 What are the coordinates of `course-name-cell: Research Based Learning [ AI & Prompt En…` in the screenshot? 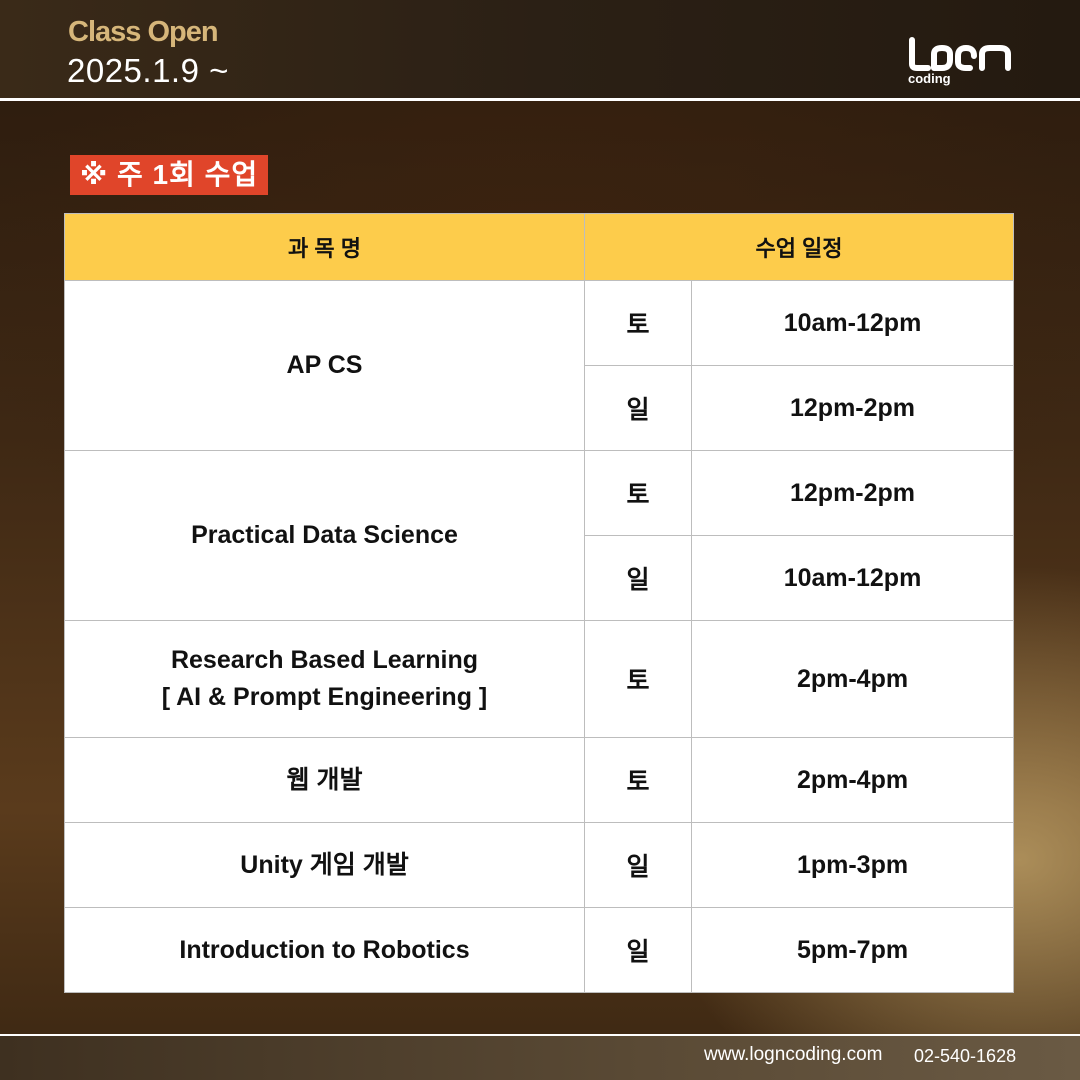 It's located at (324, 679).